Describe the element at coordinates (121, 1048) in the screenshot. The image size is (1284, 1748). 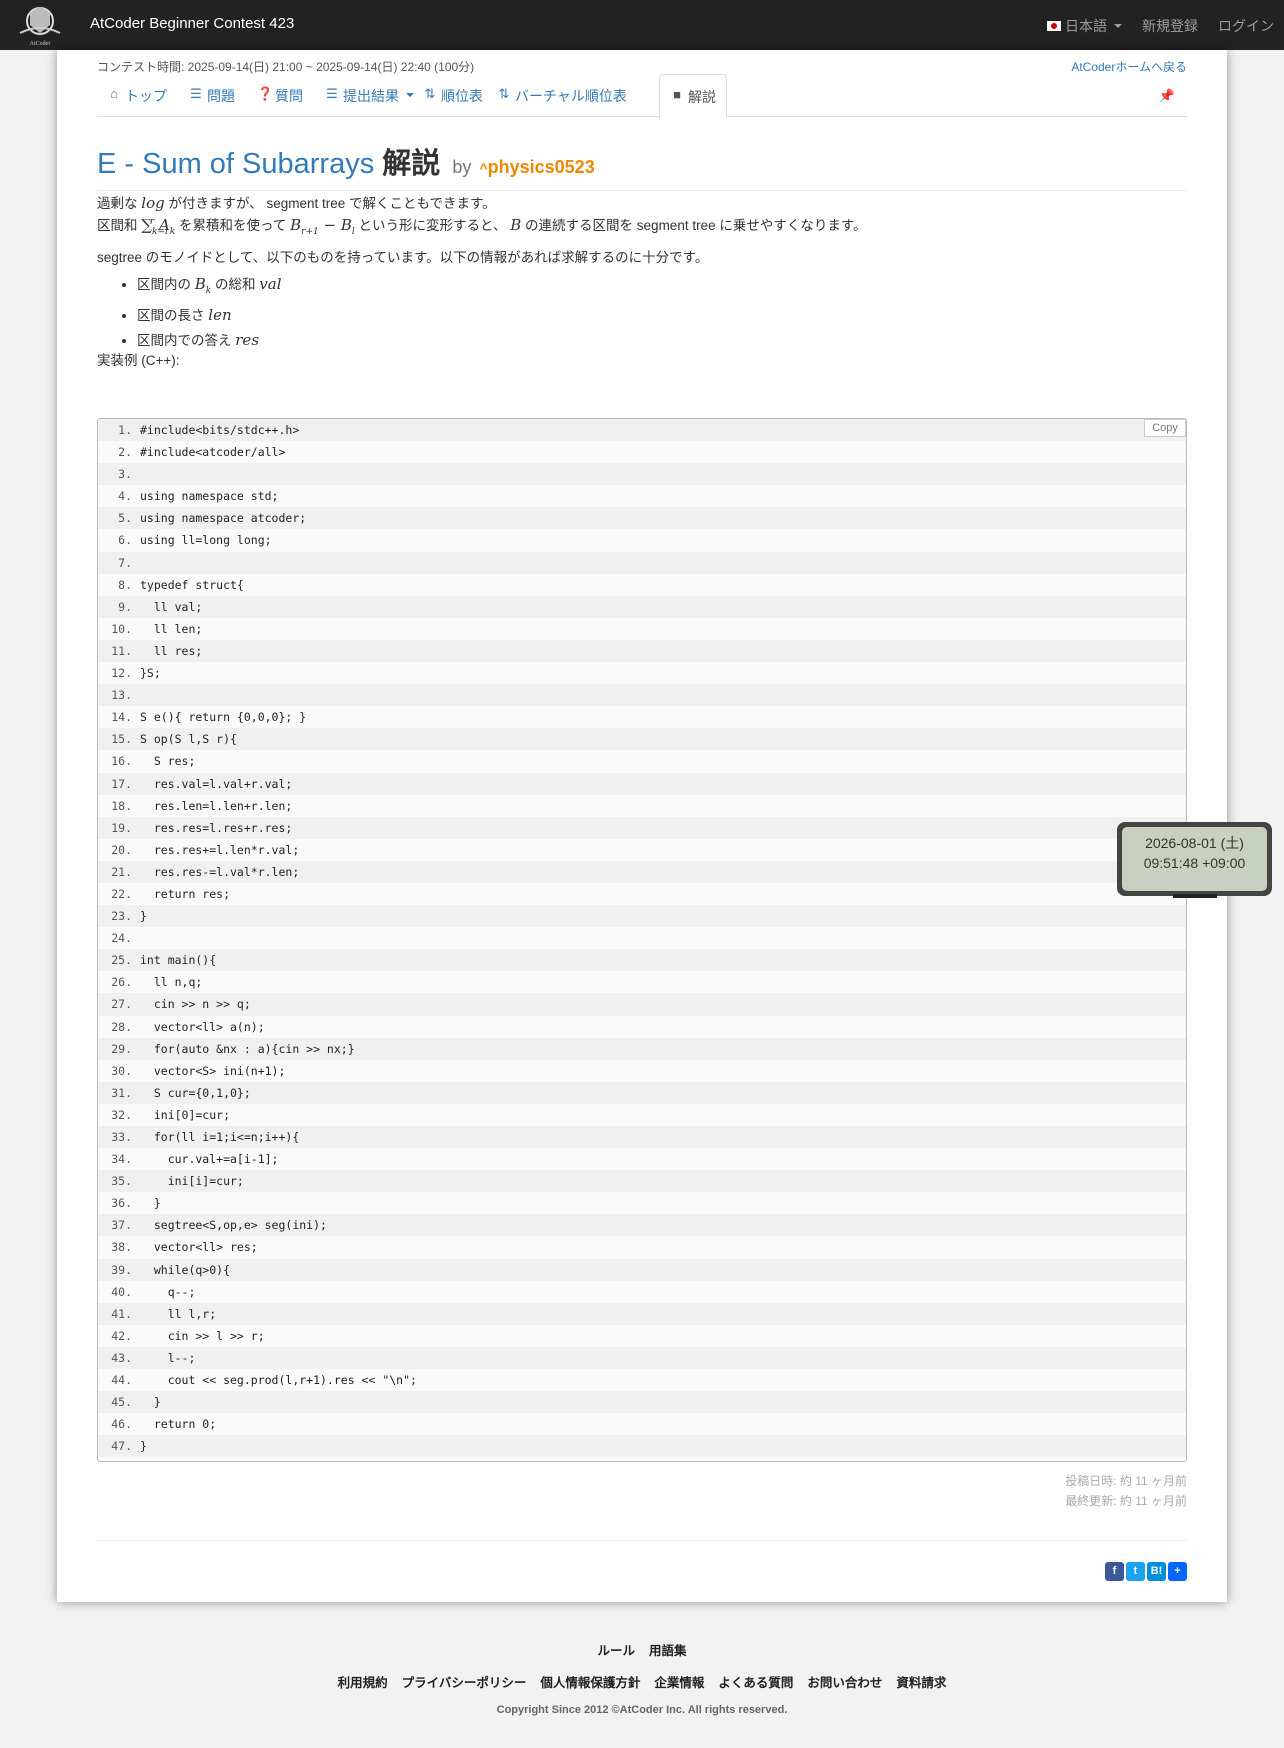
I see `line-number: 29.` at that location.